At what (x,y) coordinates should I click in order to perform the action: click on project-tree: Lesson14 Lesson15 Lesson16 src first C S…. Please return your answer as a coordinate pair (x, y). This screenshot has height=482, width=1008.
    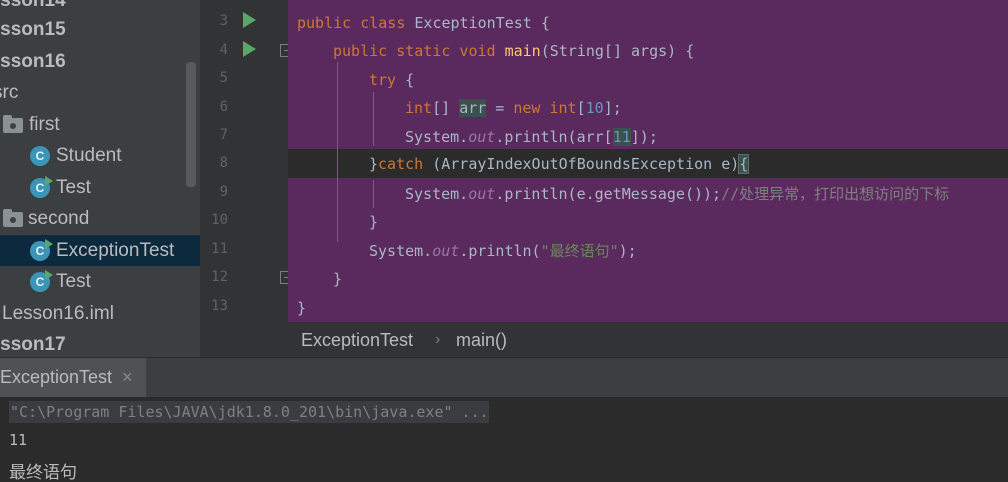
    Looking at the image, I should click on (100, 178).